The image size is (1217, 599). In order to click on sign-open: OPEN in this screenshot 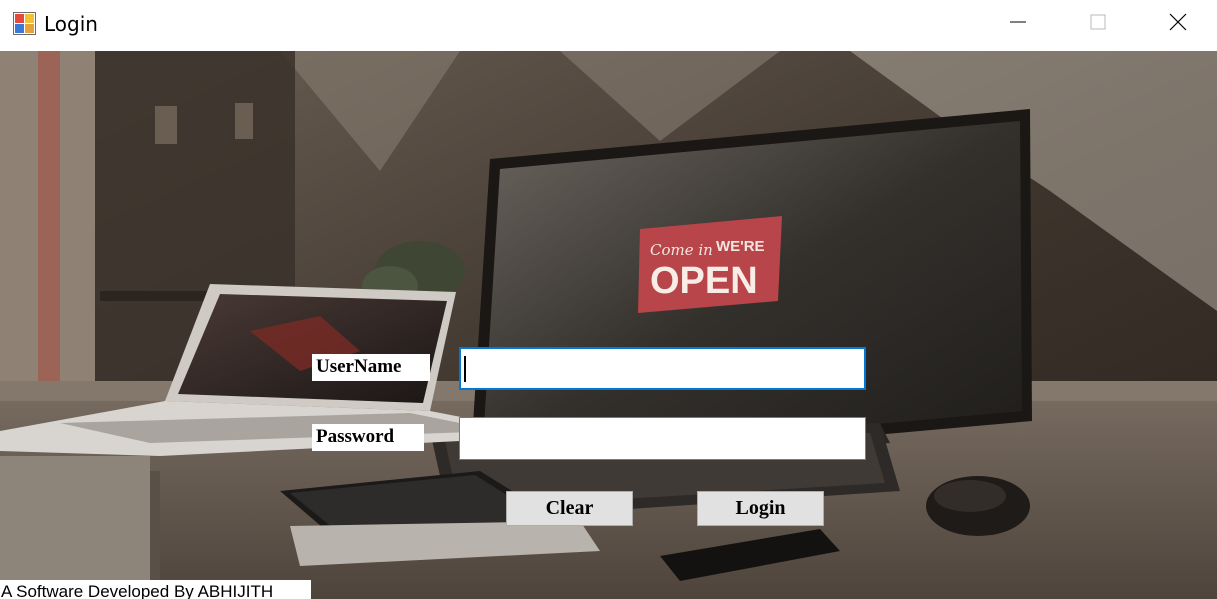, I will do `click(704, 281)`.